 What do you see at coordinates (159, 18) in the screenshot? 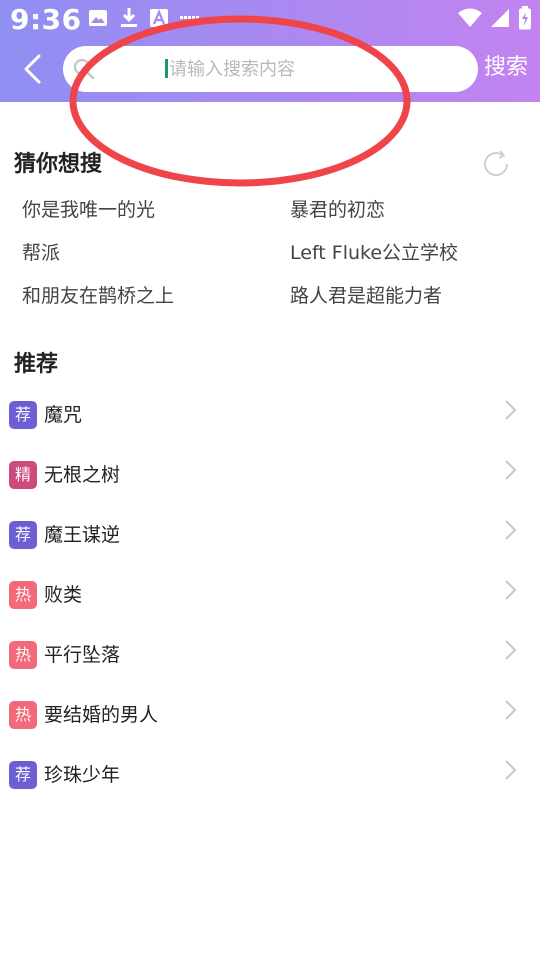
I see `text-a-icon` at bounding box center [159, 18].